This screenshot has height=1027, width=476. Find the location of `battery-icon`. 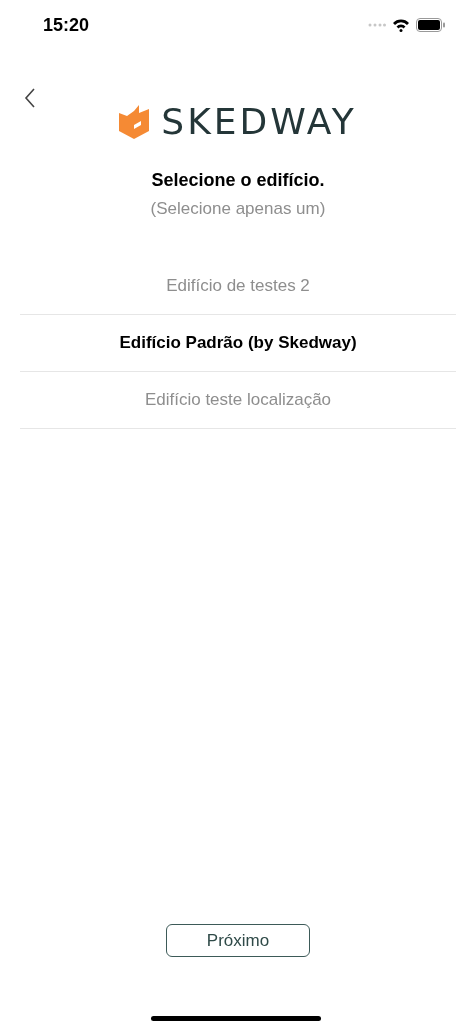

battery-icon is located at coordinates (431, 25).